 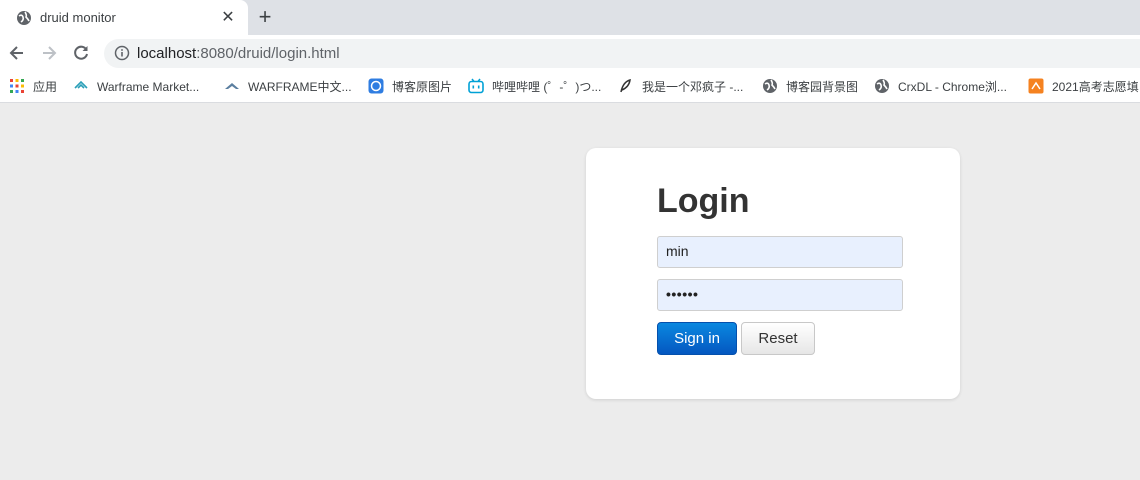 What do you see at coordinates (1095, 87) in the screenshot?
I see `bookmark-label: 2021高考志愿填` at bounding box center [1095, 87].